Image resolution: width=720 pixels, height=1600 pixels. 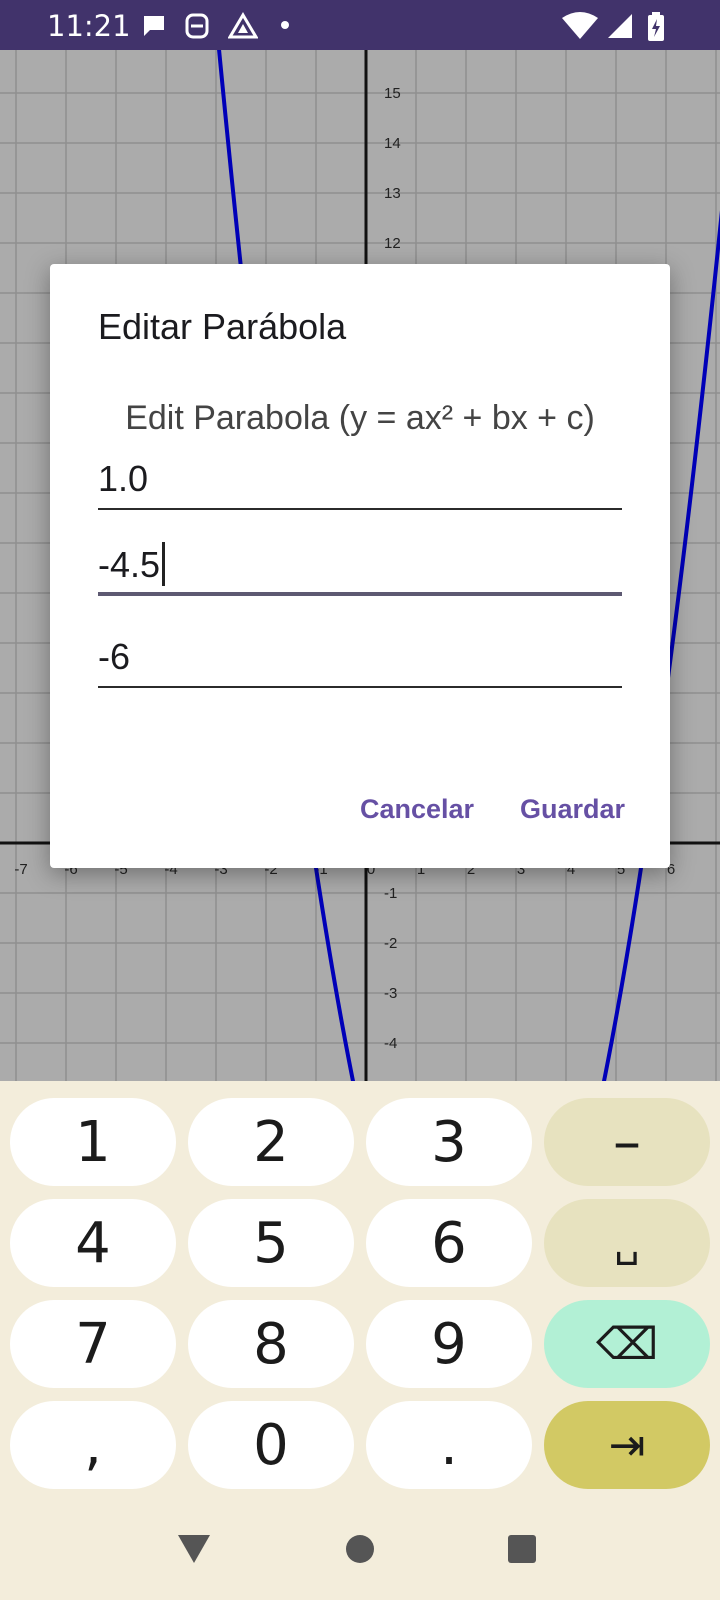 What do you see at coordinates (360, 1549) in the screenshot?
I see `home-icon` at bounding box center [360, 1549].